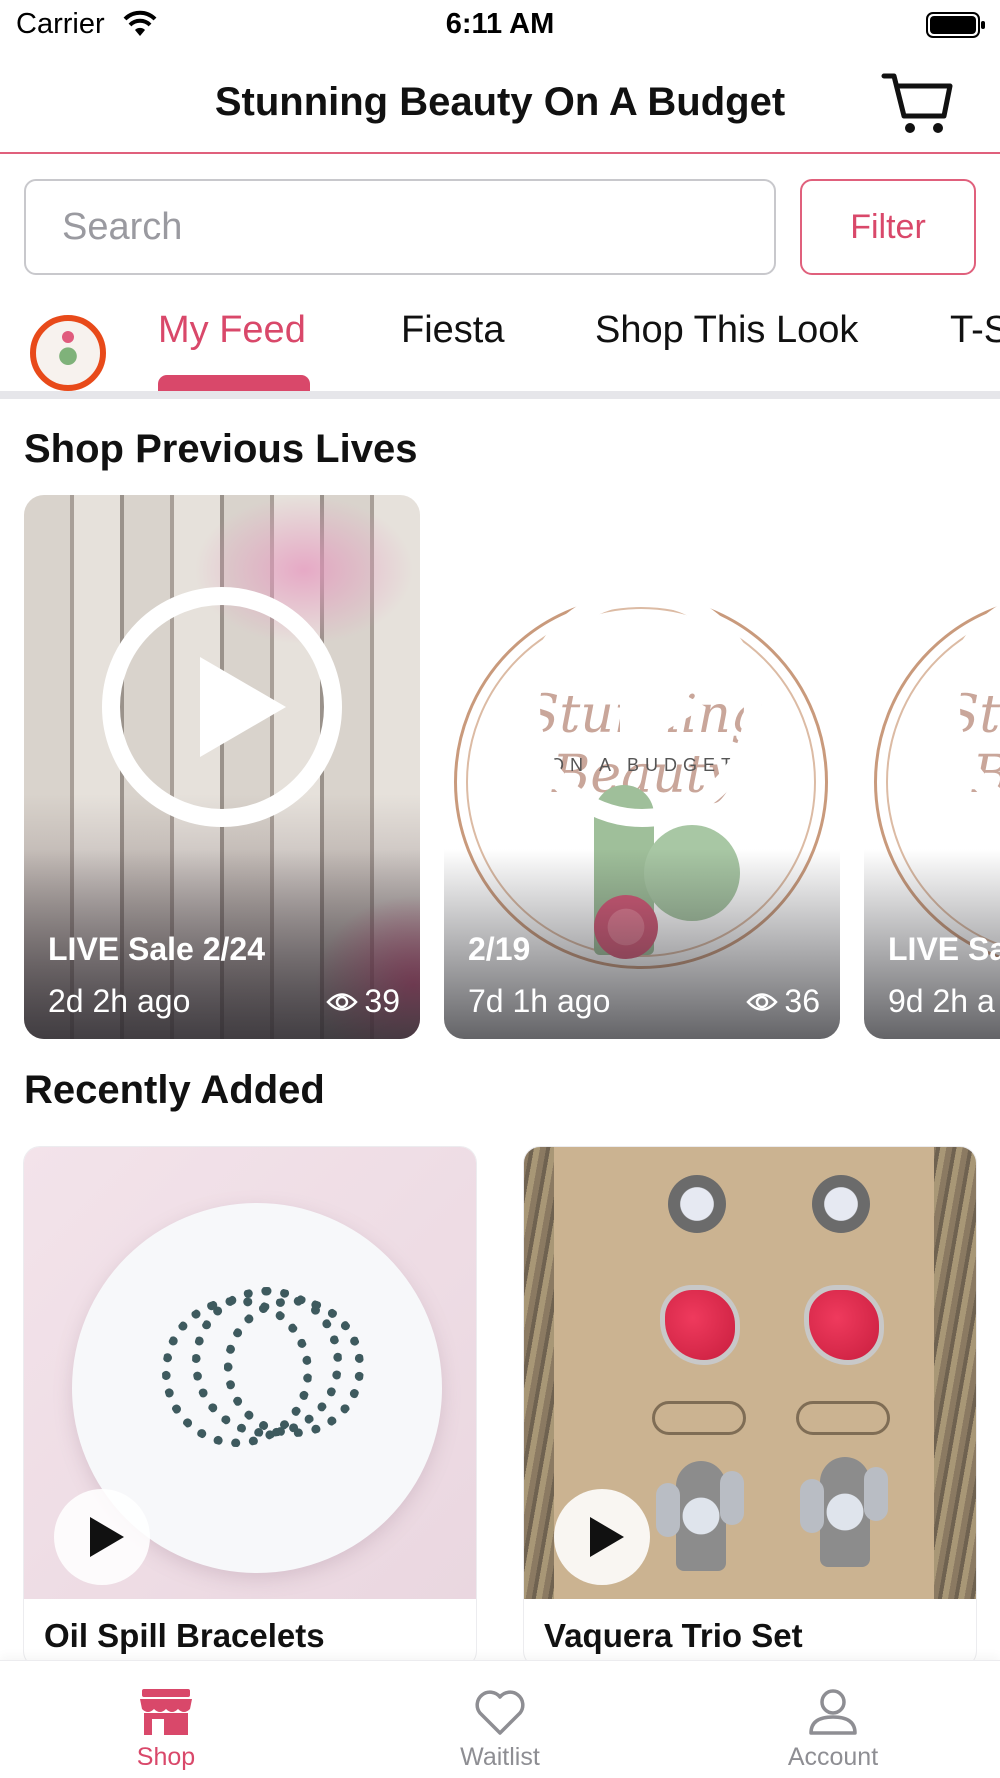 The width and height of the screenshot is (1000, 1778). I want to click on tab-my-feed: My Feed, so click(232, 330).